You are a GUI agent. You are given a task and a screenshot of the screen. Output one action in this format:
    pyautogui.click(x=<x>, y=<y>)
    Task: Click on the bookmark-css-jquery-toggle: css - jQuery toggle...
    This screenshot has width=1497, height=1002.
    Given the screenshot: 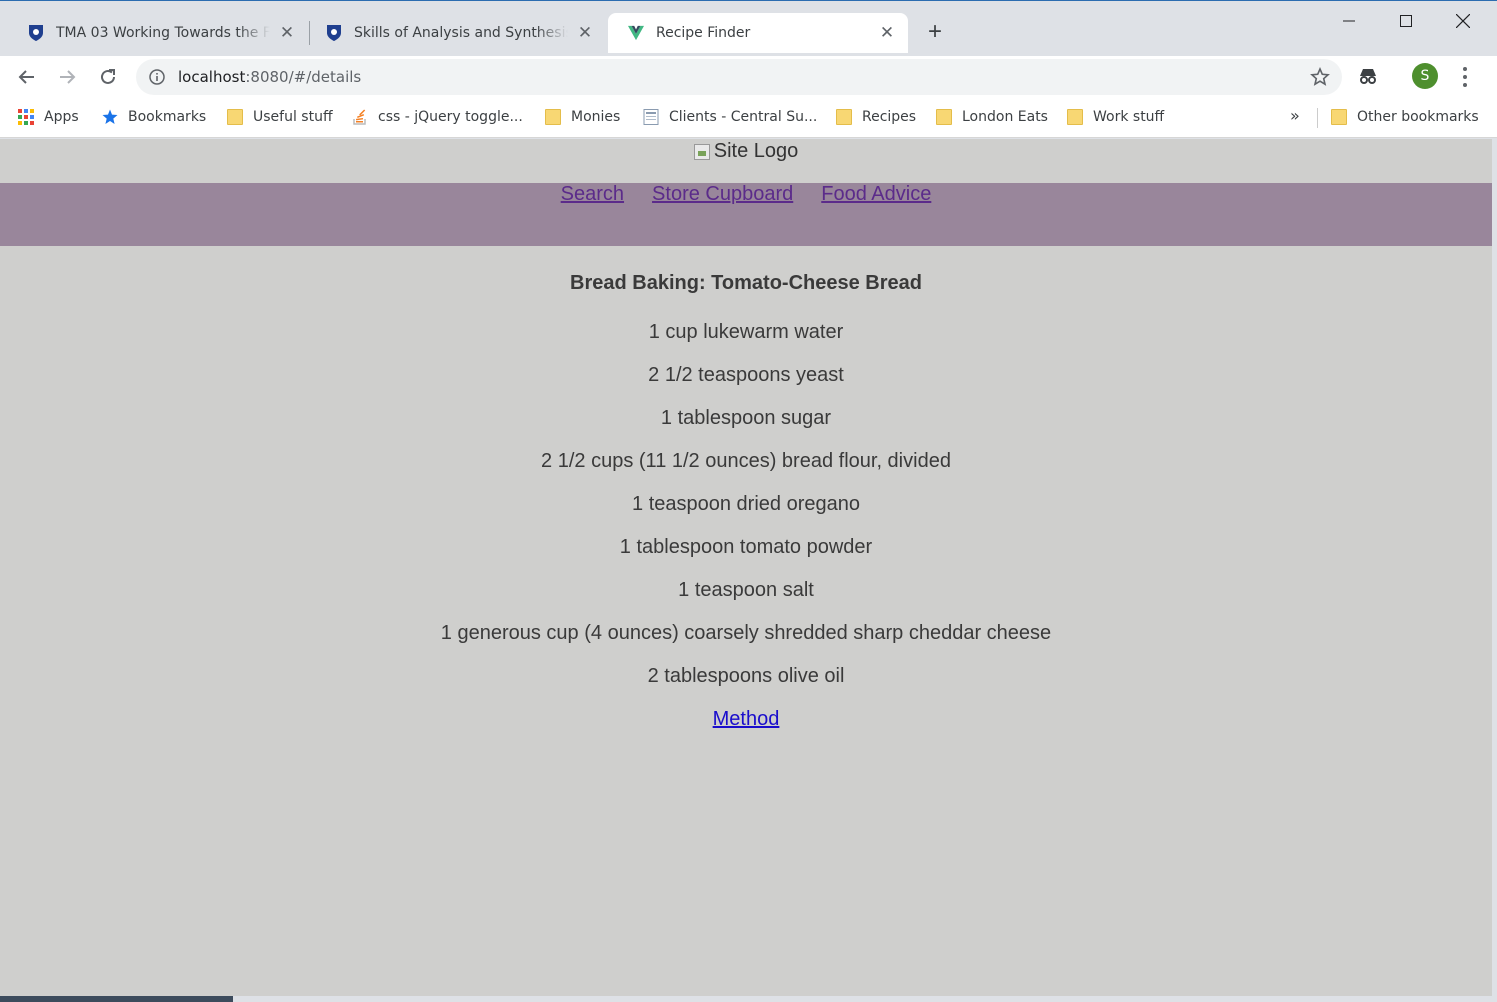 What is the action you would take?
    pyautogui.click(x=437, y=117)
    